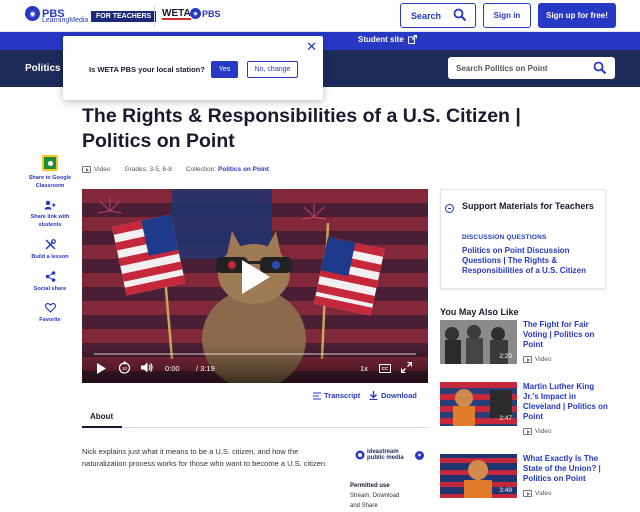 This screenshot has height=512, width=640. What do you see at coordinates (148, 169) in the screenshot?
I see `grades: Grades: 3-5, 6-8` at bounding box center [148, 169].